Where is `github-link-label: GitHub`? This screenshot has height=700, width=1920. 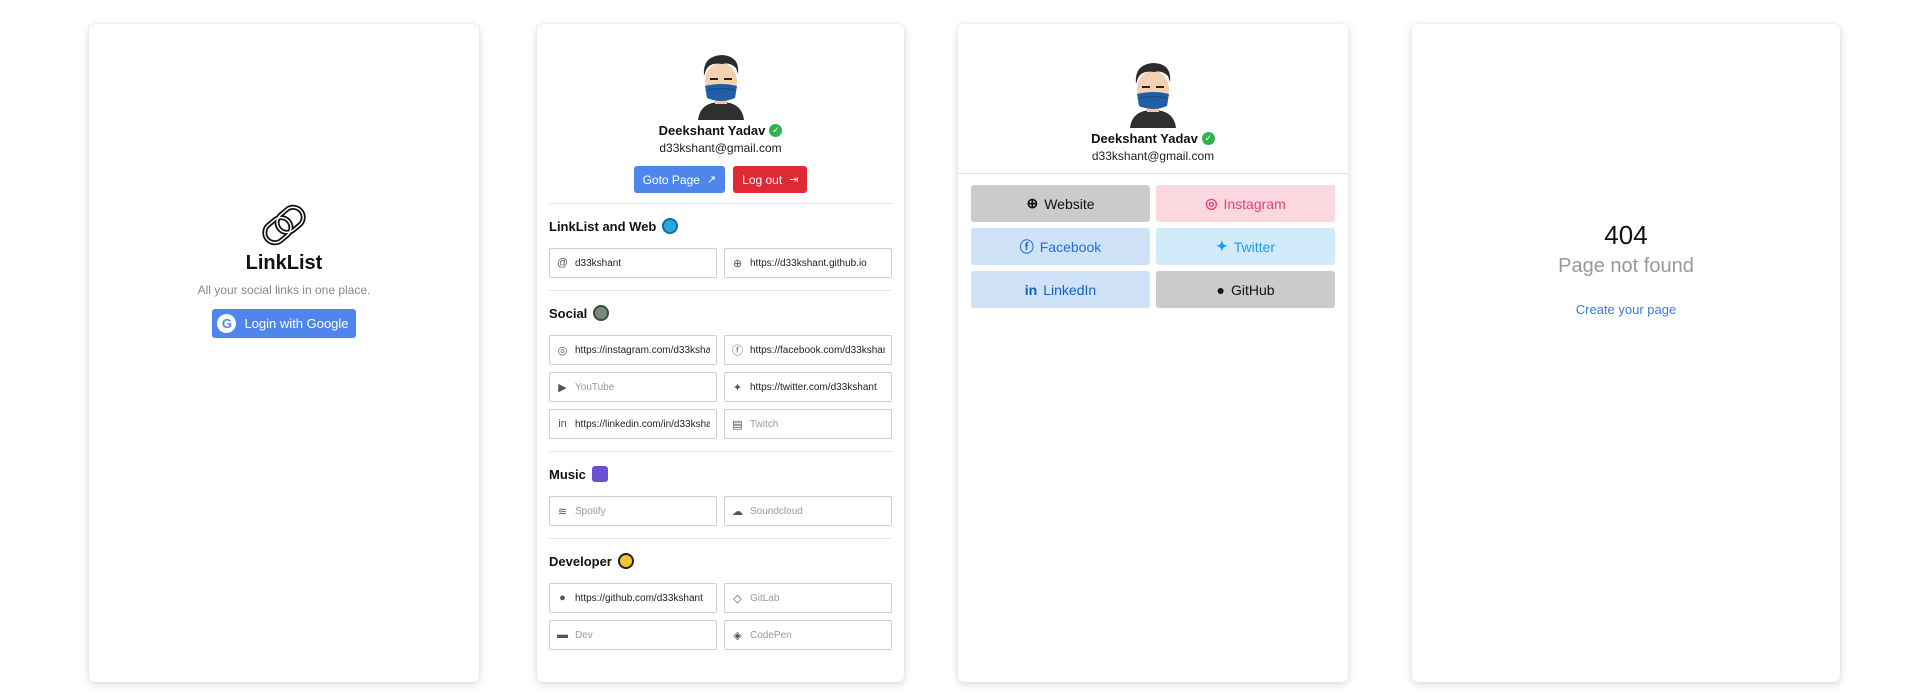
github-link-label: GitHub is located at coordinates (1252, 289).